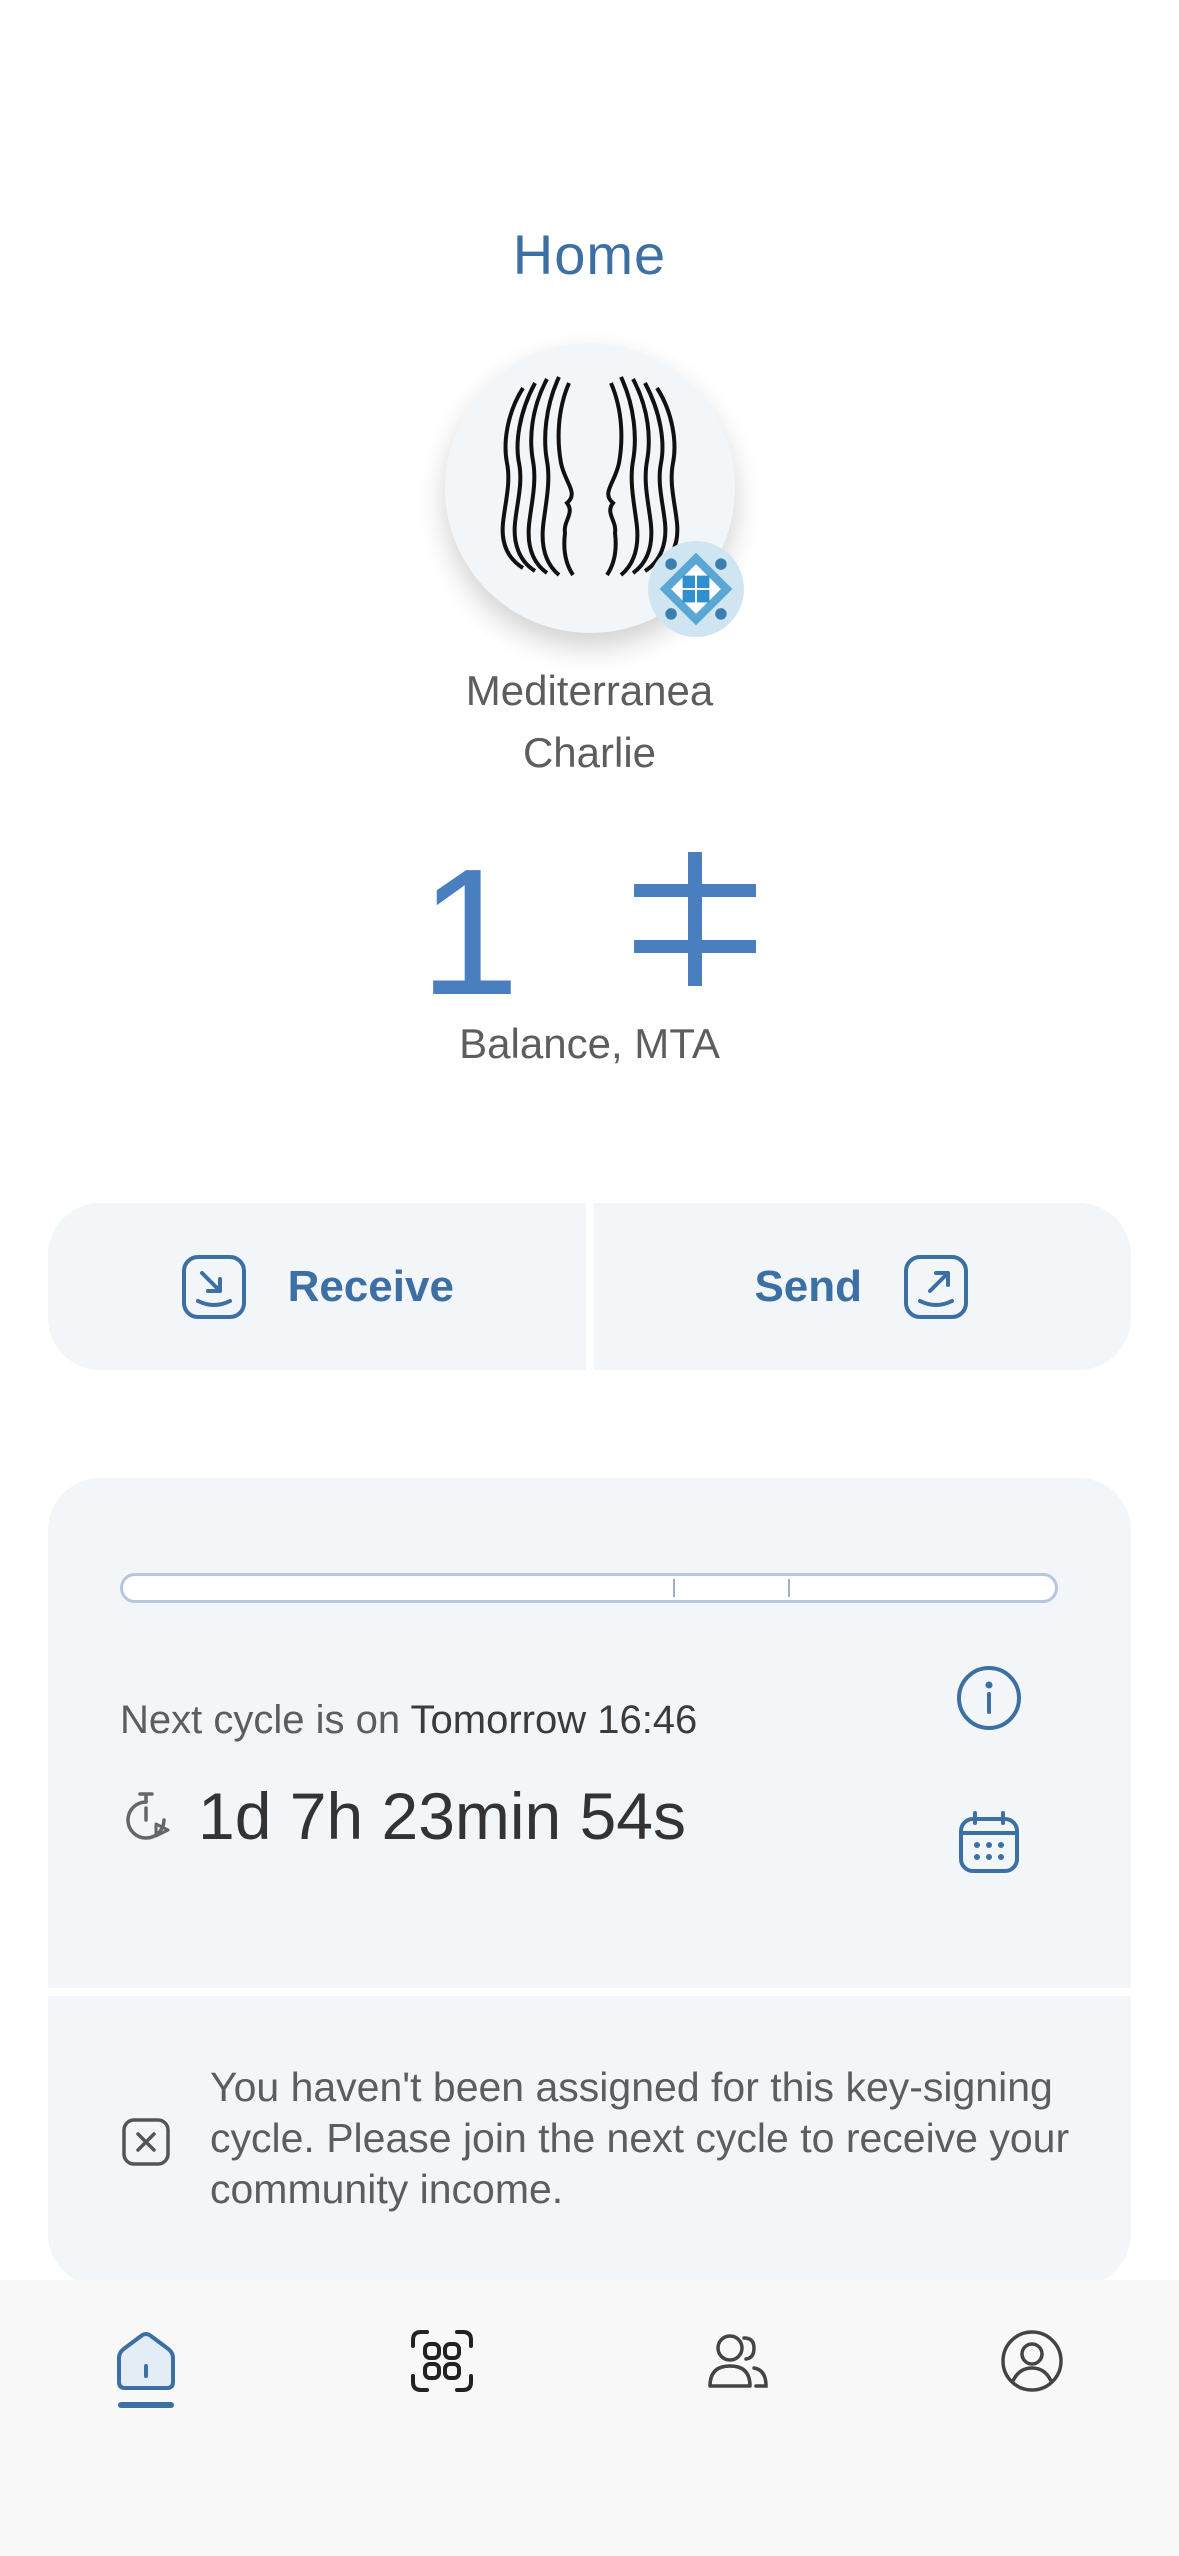  I want to click on calendar-icon, so click(989, 1842).